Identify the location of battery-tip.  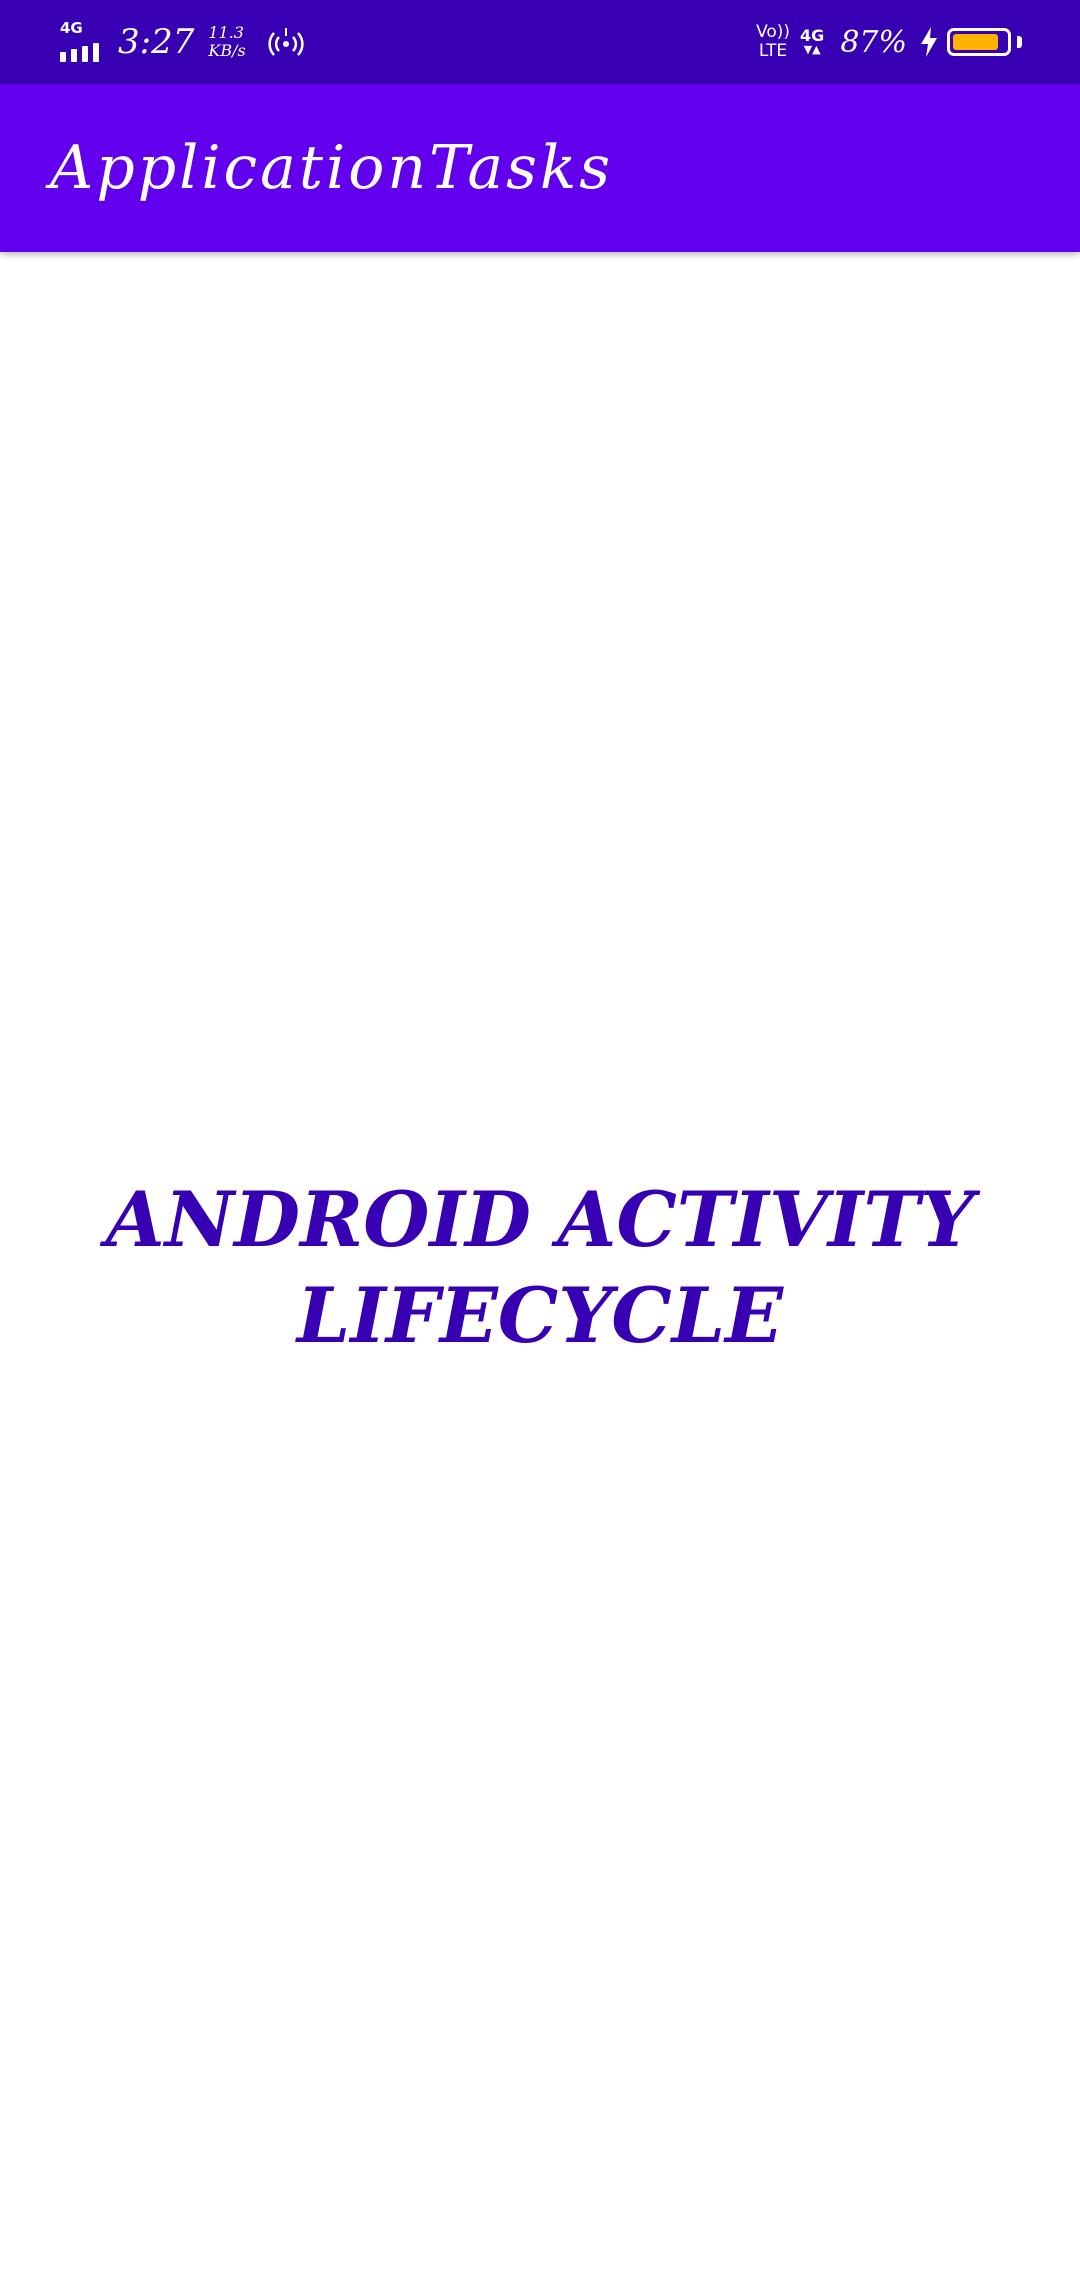
(1019, 42).